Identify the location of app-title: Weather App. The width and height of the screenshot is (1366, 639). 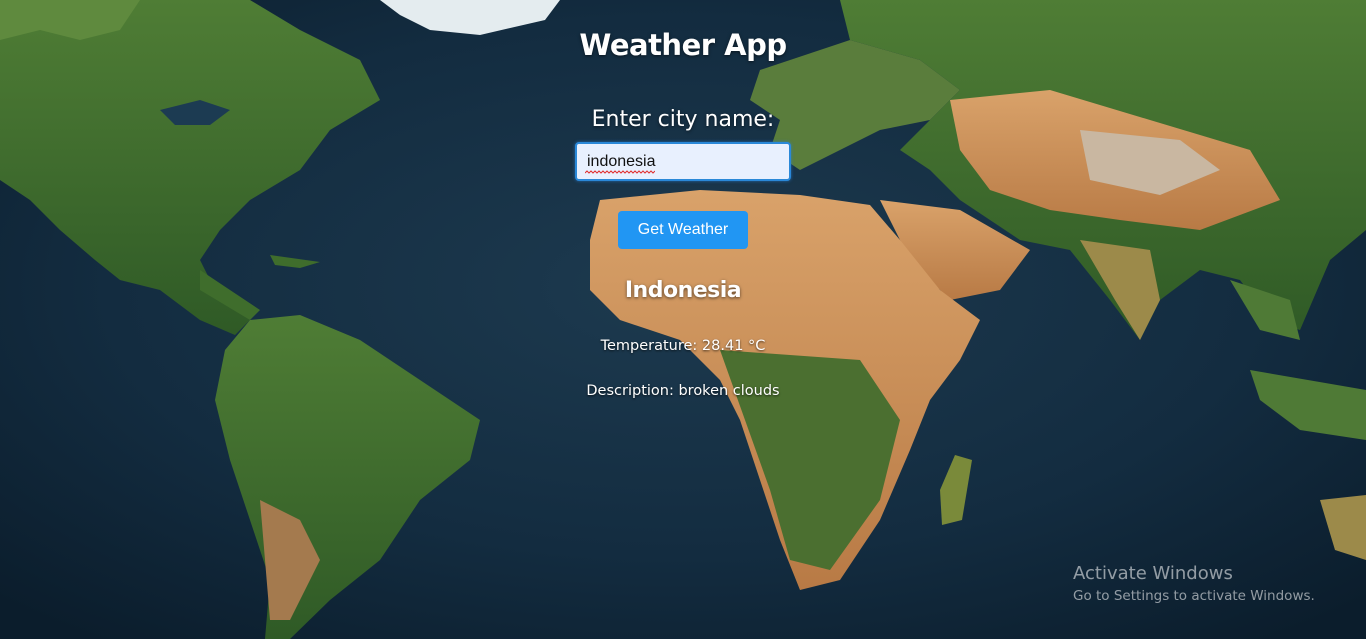
(683, 45).